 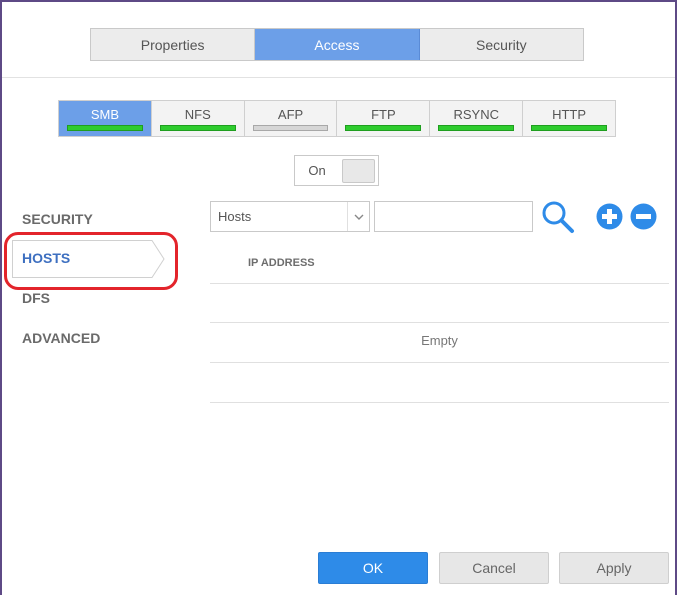 I want to click on protocol-label: NFS, so click(x=197, y=114).